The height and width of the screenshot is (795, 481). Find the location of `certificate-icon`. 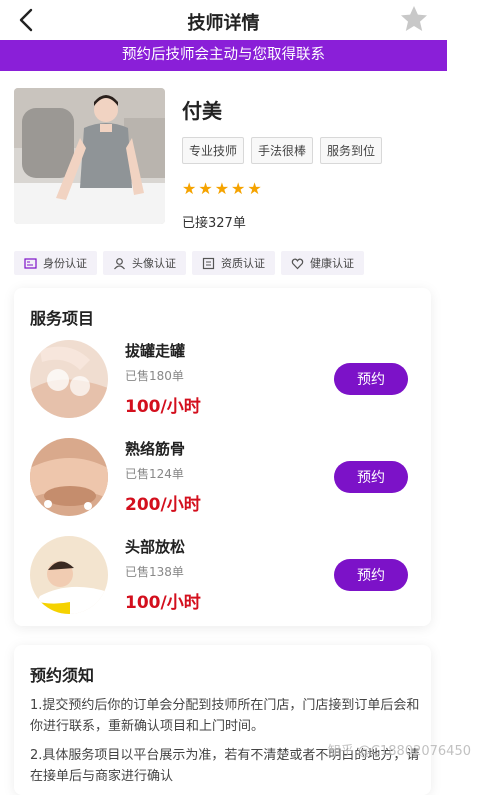

certificate-icon is located at coordinates (208, 263).